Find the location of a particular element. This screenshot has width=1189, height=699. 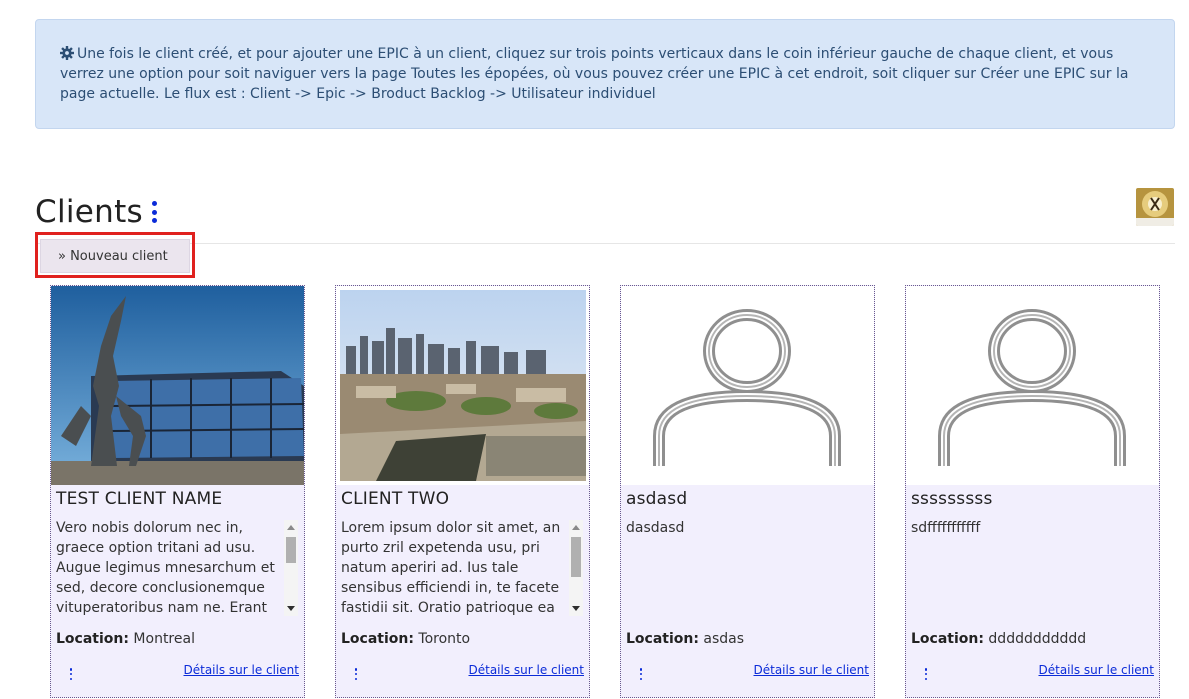

new-client-highlight is located at coordinates (115, 255).